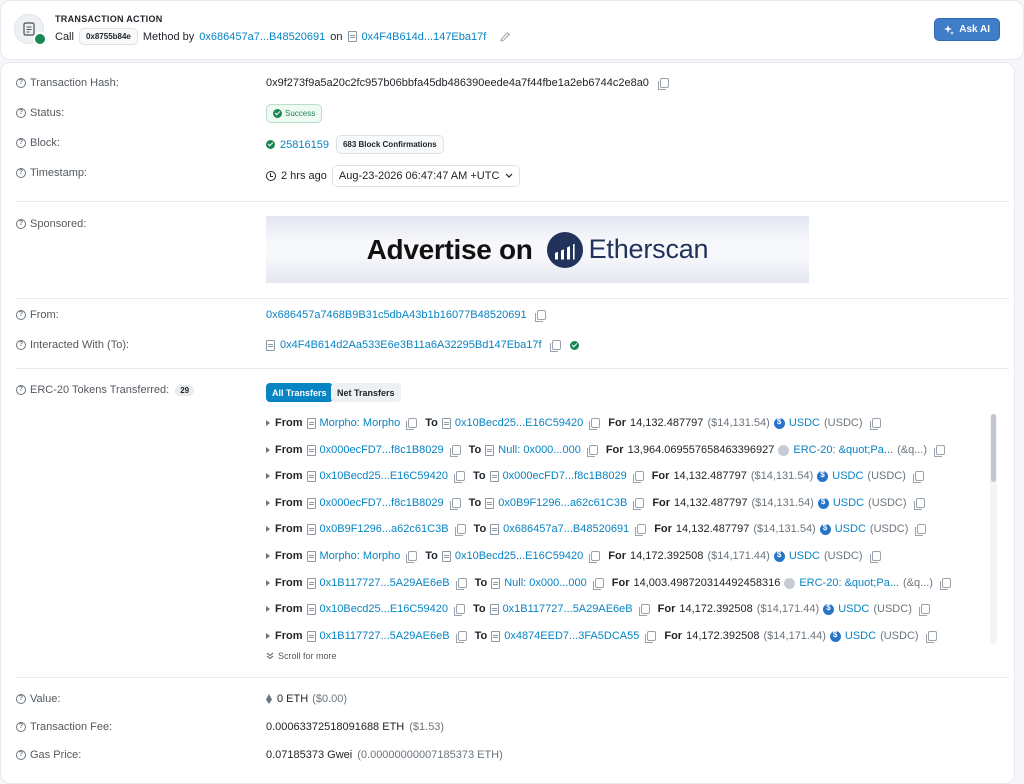  What do you see at coordinates (568, 609) in the screenshot?
I see `transfer-to-link: 0x1B117727...5A29AE6eB` at bounding box center [568, 609].